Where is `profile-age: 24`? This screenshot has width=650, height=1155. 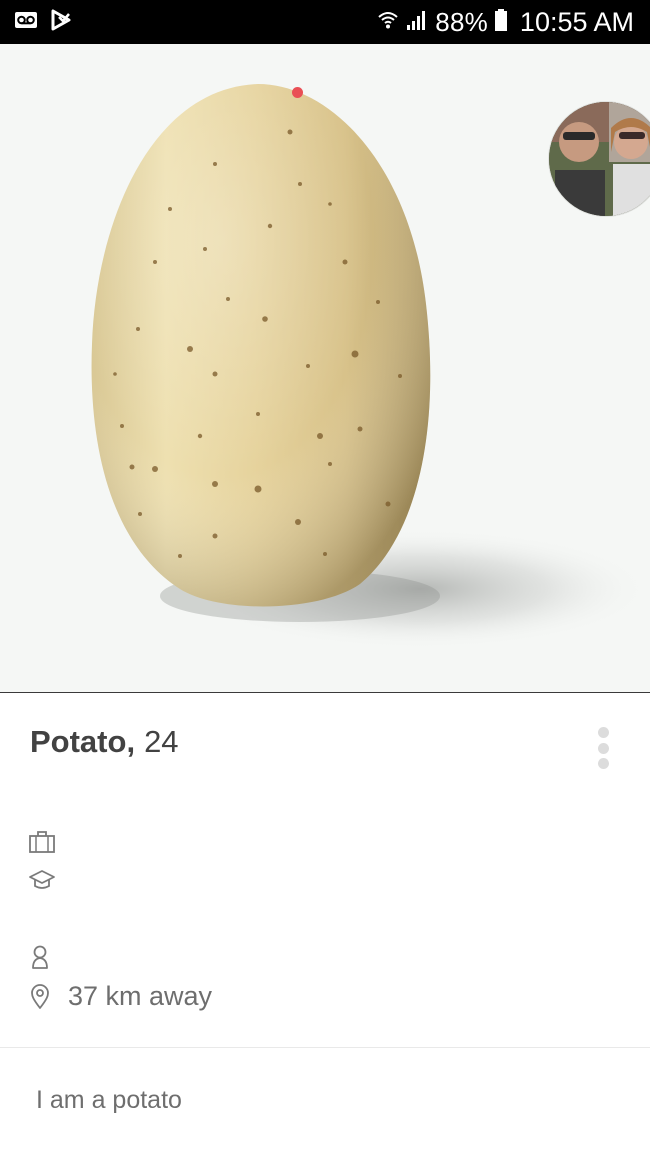
profile-age: 24 is located at coordinates (161, 741).